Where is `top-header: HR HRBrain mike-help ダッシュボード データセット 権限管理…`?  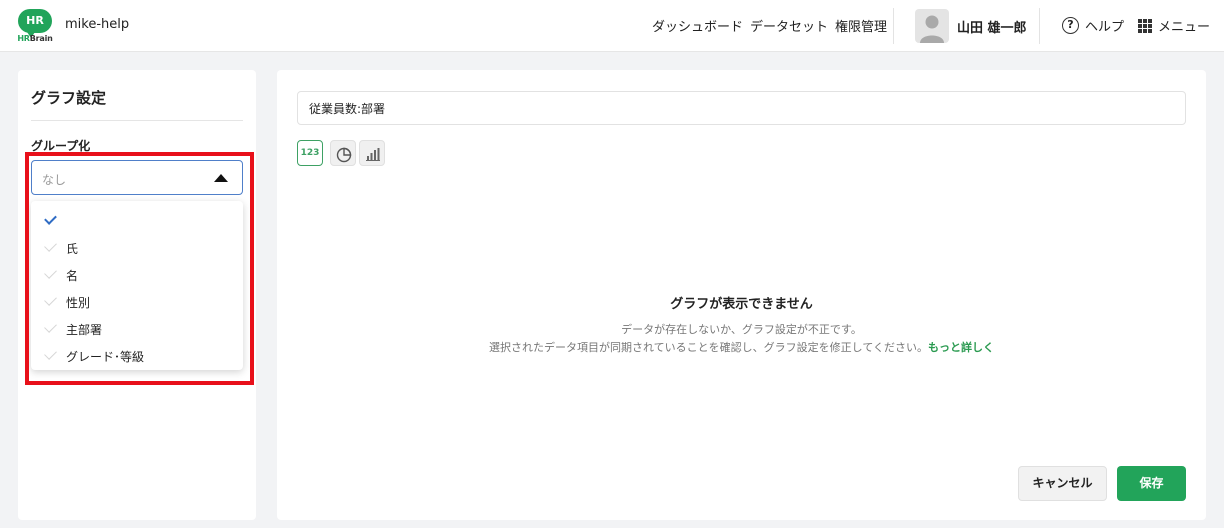 top-header: HR HRBrain mike-help ダッシュボード データセット 権限管理… is located at coordinates (612, 26).